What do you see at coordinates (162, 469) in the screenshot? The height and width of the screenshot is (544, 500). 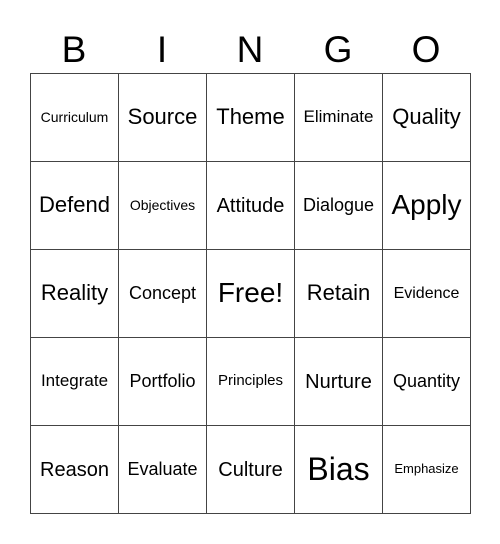 I see `bingo-cell: Evaluate` at bounding box center [162, 469].